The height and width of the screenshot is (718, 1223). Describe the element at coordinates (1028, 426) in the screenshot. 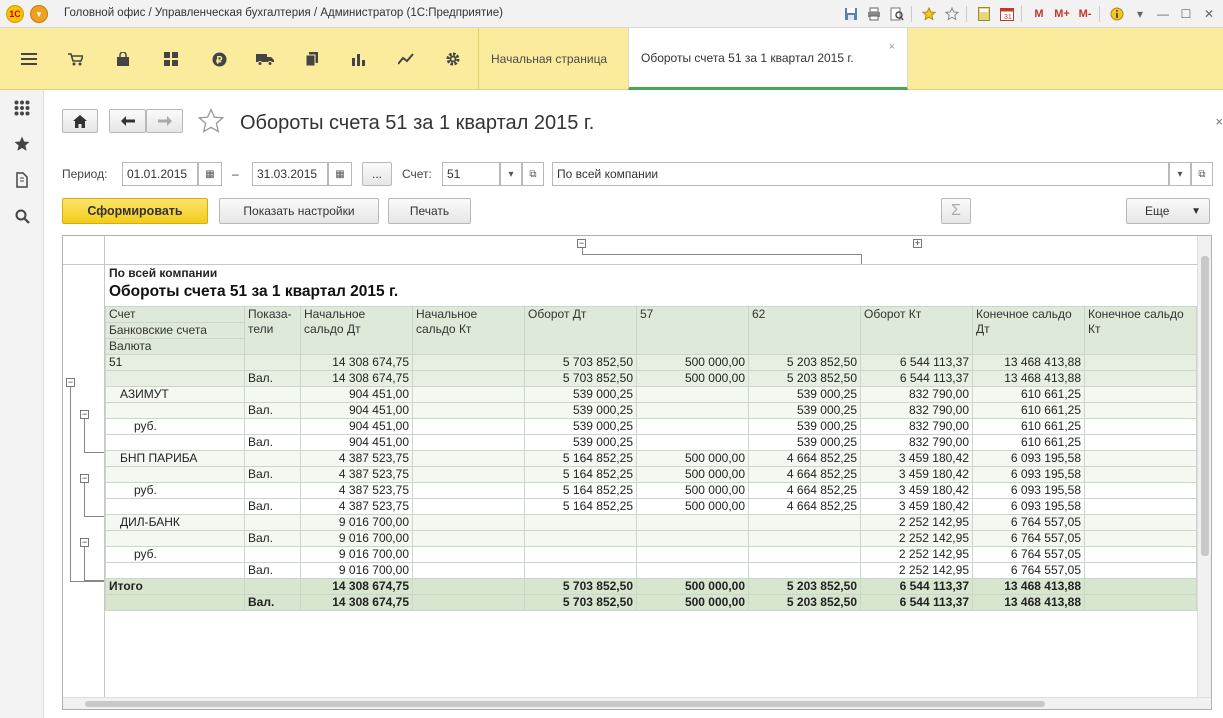

I see `cell-value: 610 661,25` at that location.